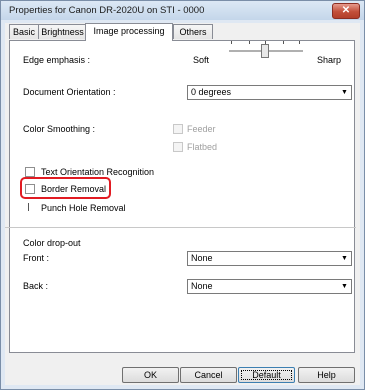 This screenshot has width=365, height=390. Describe the element at coordinates (69, 92) in the screenshot. I see `document-orientation-label: Document Orientation :` at that location.